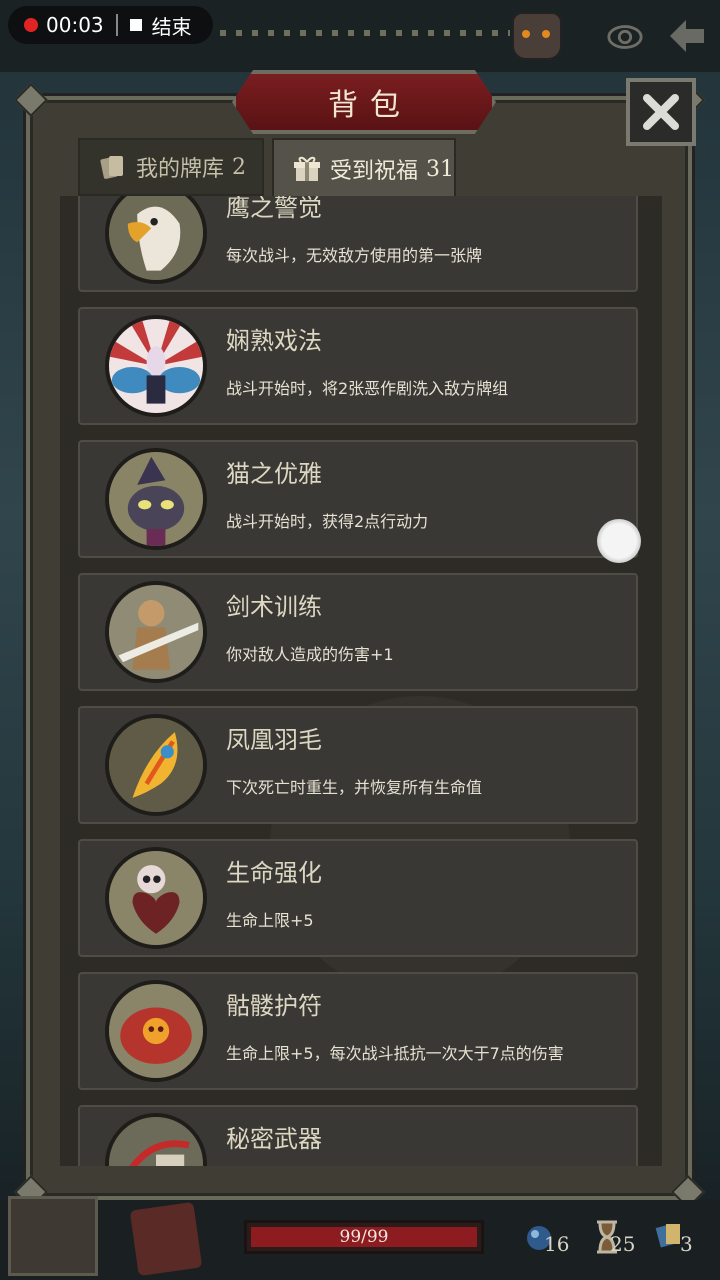 The height and width of the screenshot is (1280, 720). Describe the element at coordinates (270, 920) in the screenshot. I see `blessing-desc: 生命上限+5` at that location.